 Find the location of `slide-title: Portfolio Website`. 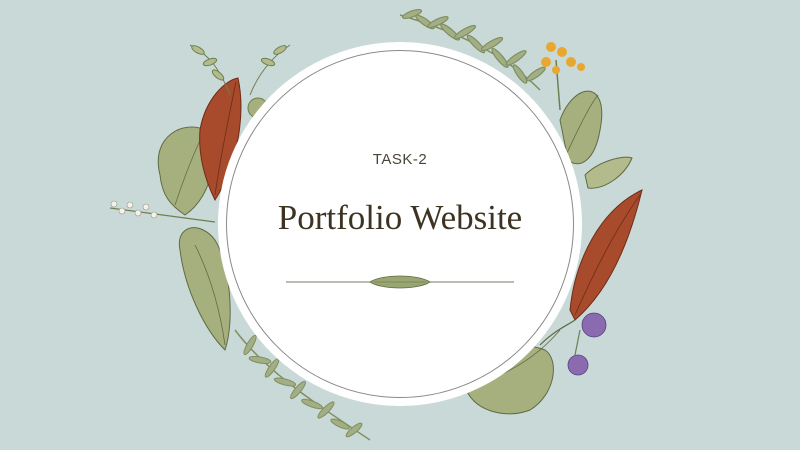

slide-title: Portfolio Website is located at coordinates (400, 217).